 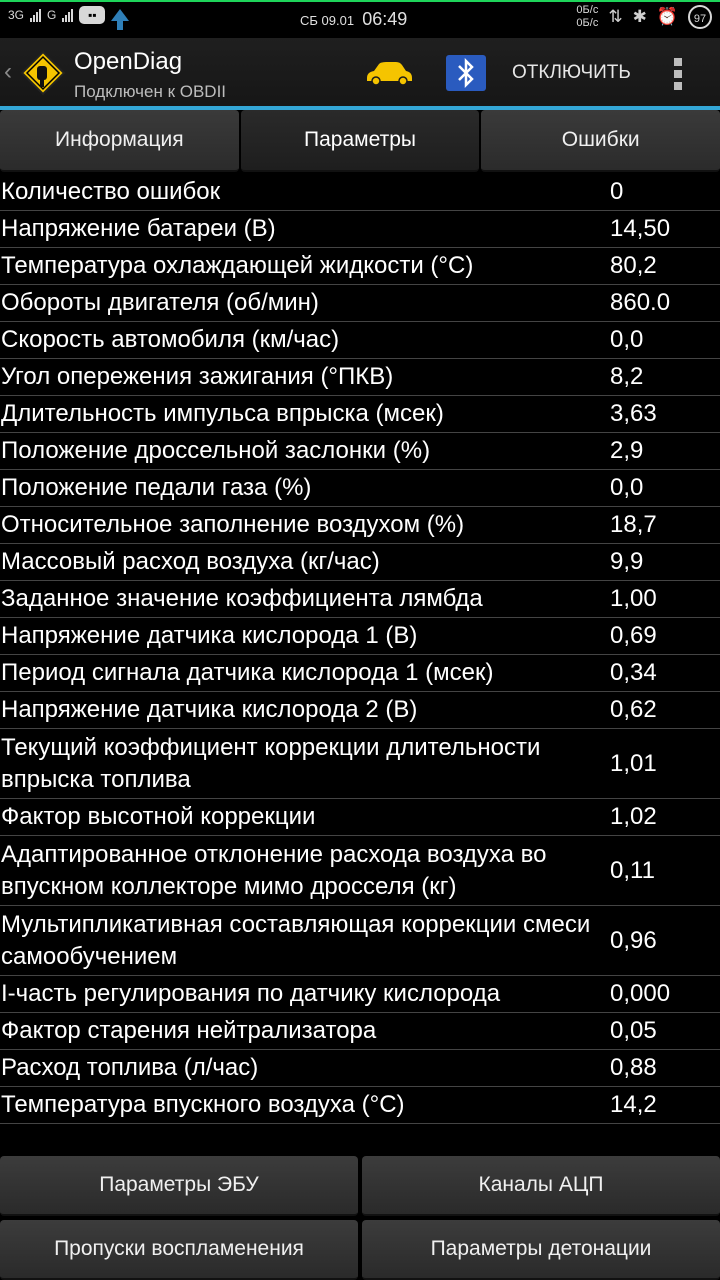 I want to click on param-row: Массовый расход воздуха (кг/час) 9,9, so click(x=360, y=562).